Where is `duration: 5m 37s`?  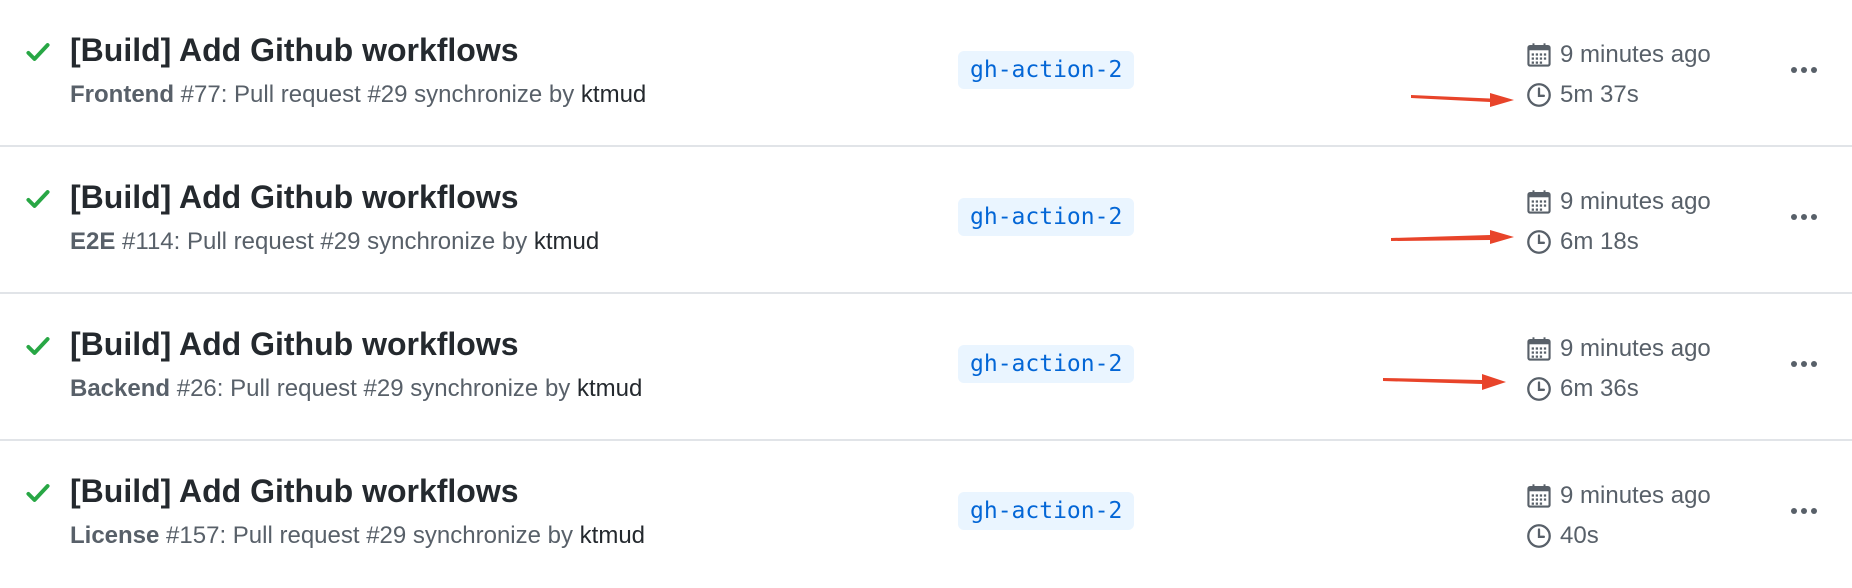 duration: 5m 37s is located at coordinates (1636, 95).